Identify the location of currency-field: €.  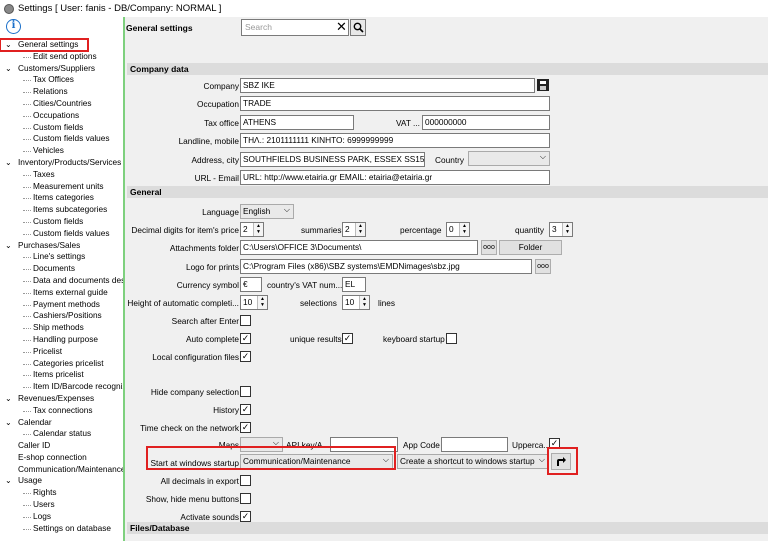
(251, 284).